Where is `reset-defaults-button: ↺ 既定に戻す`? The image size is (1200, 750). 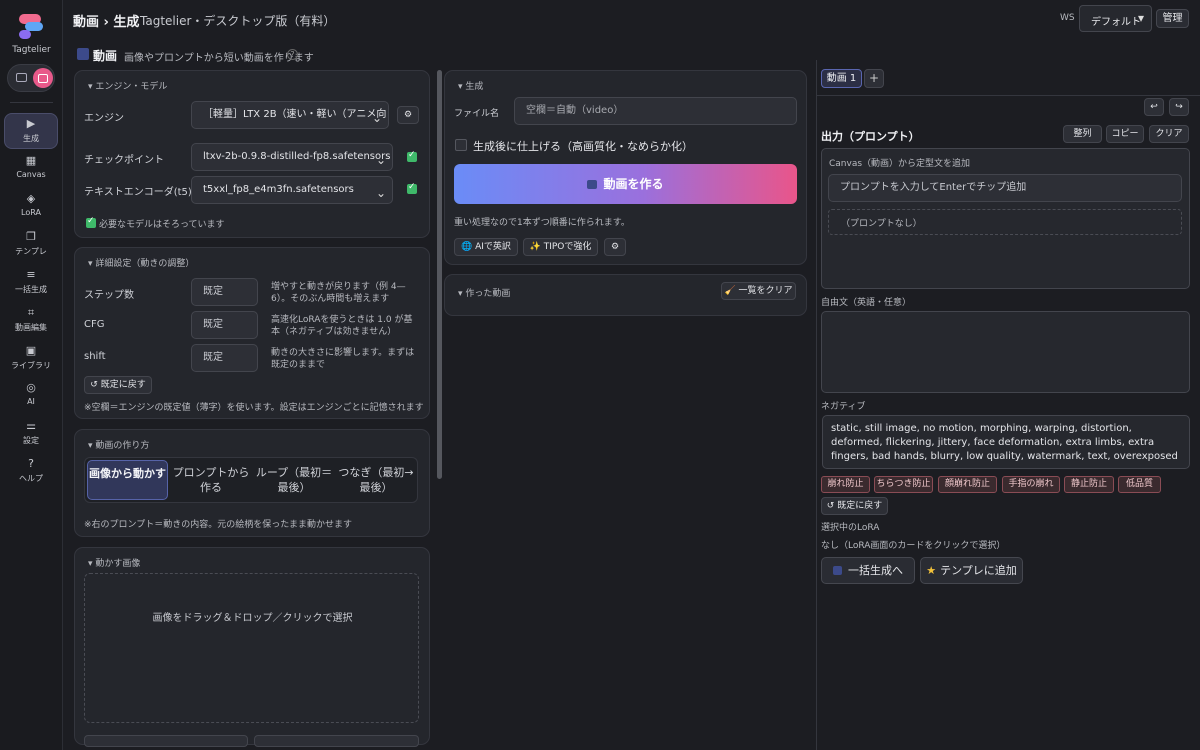
reset-defaults-button: ↺ 既定に戻す is located at coordinates (118, 385).